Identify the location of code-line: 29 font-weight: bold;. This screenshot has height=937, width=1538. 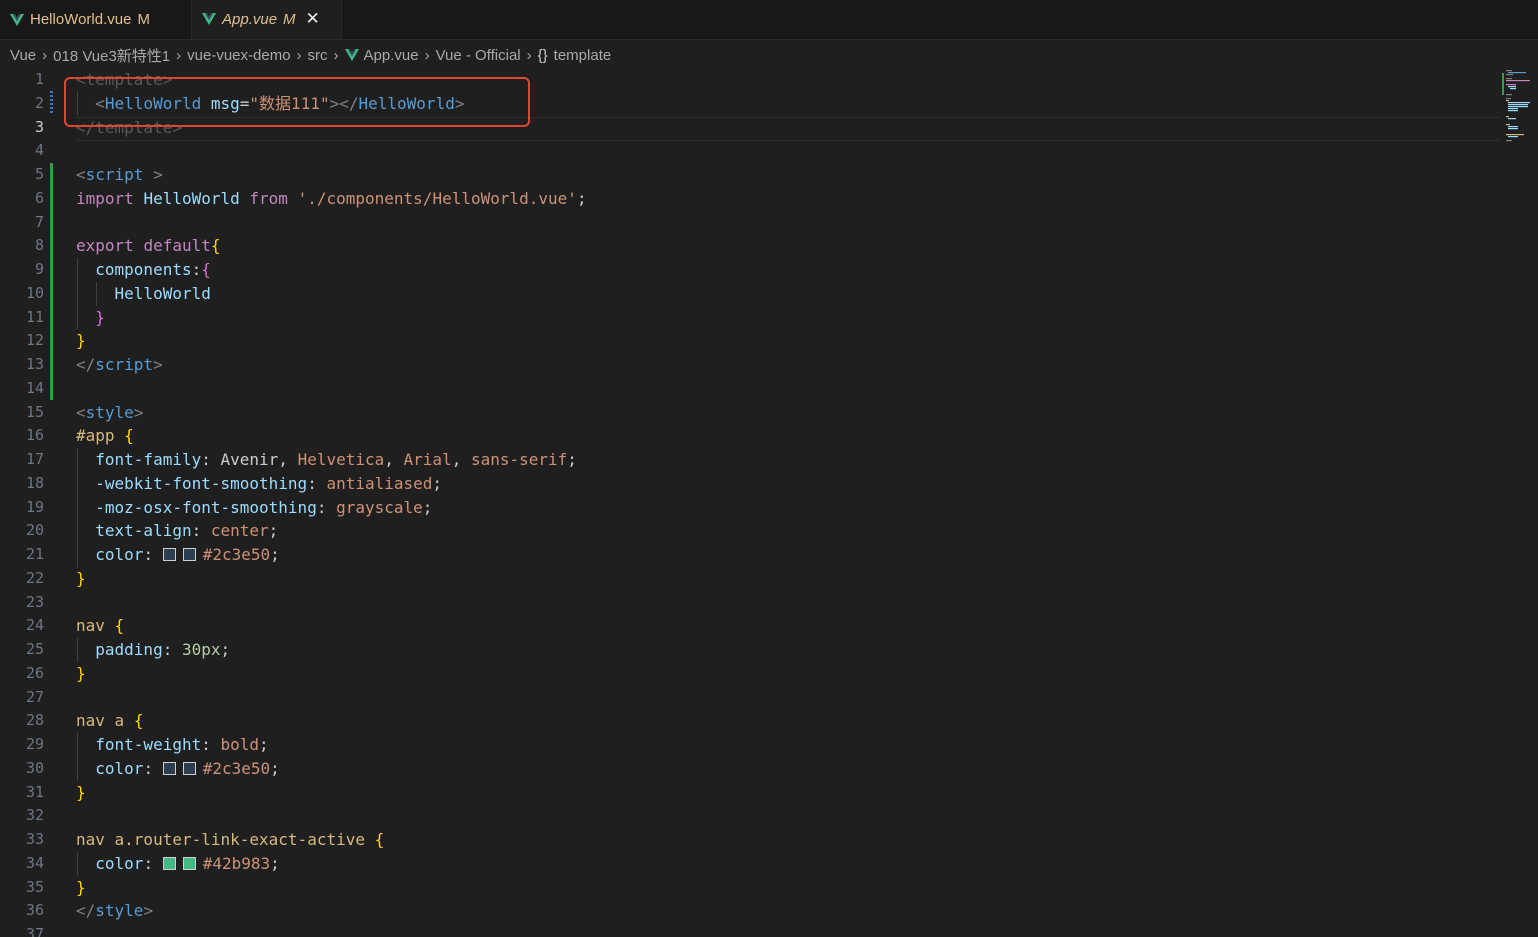
(769, 745).